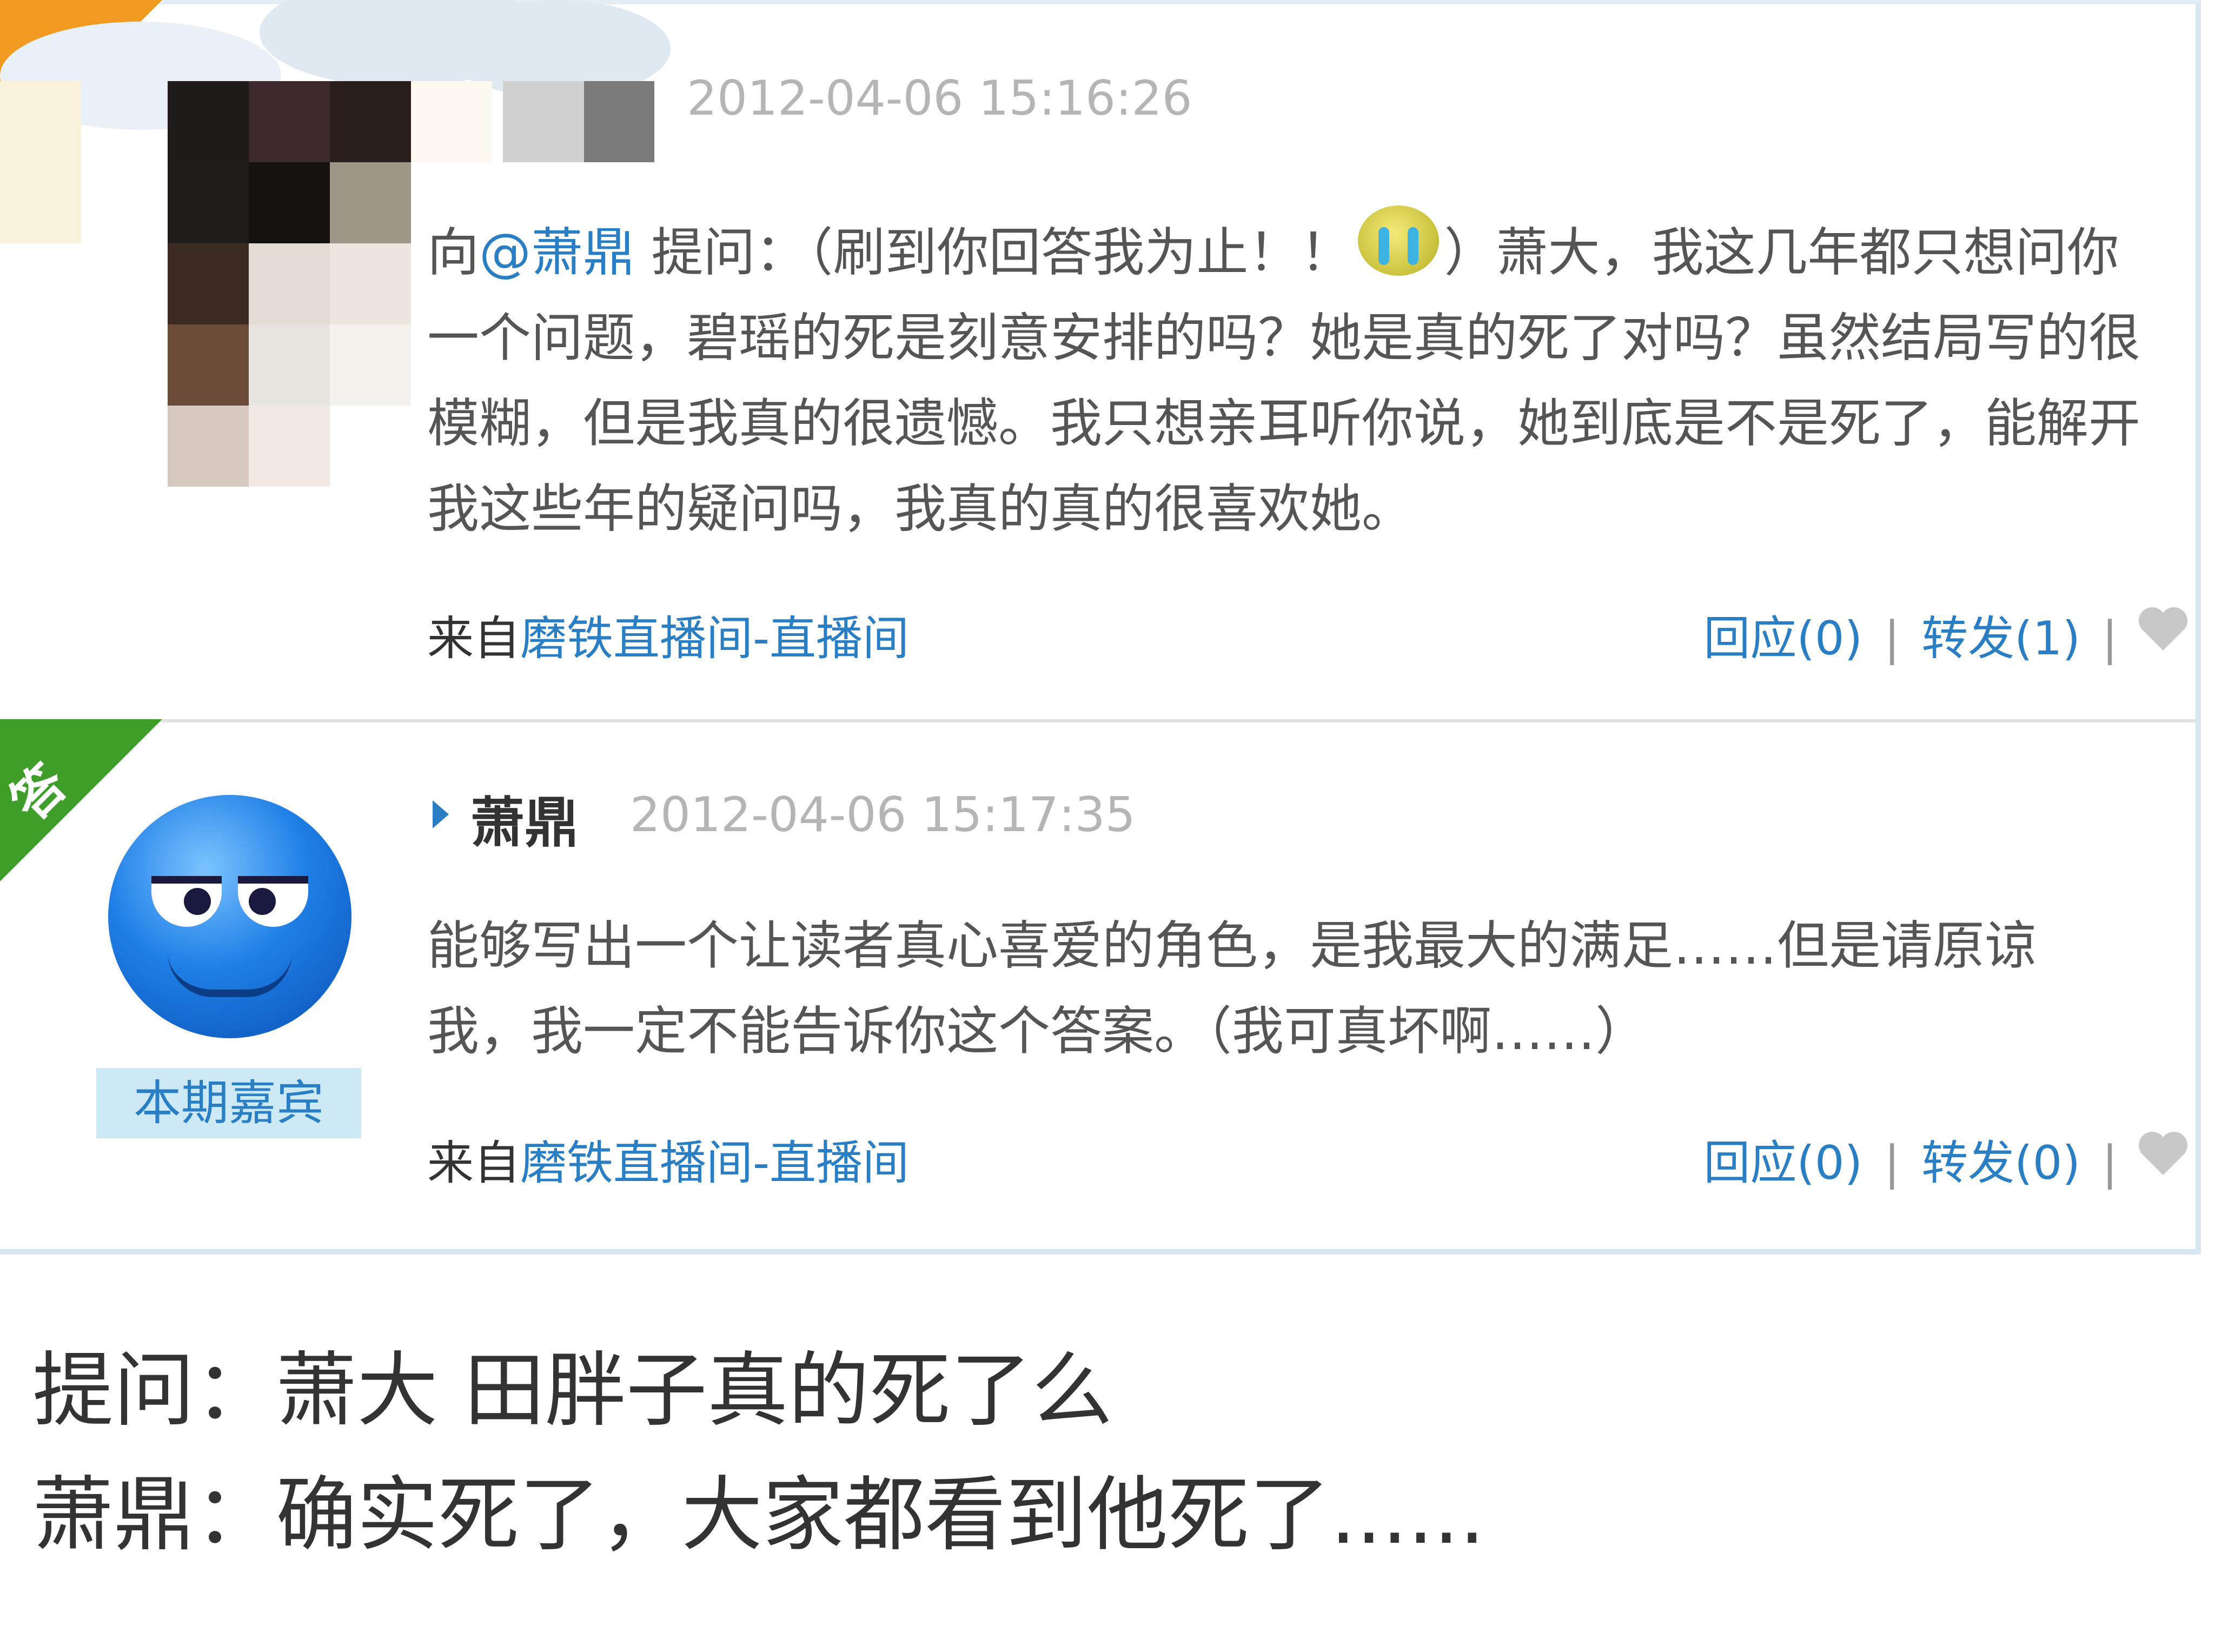  Describe the element at coordinates (2000, 639) in the screenshot. I see `forward-link: 转发(1)` at that location.